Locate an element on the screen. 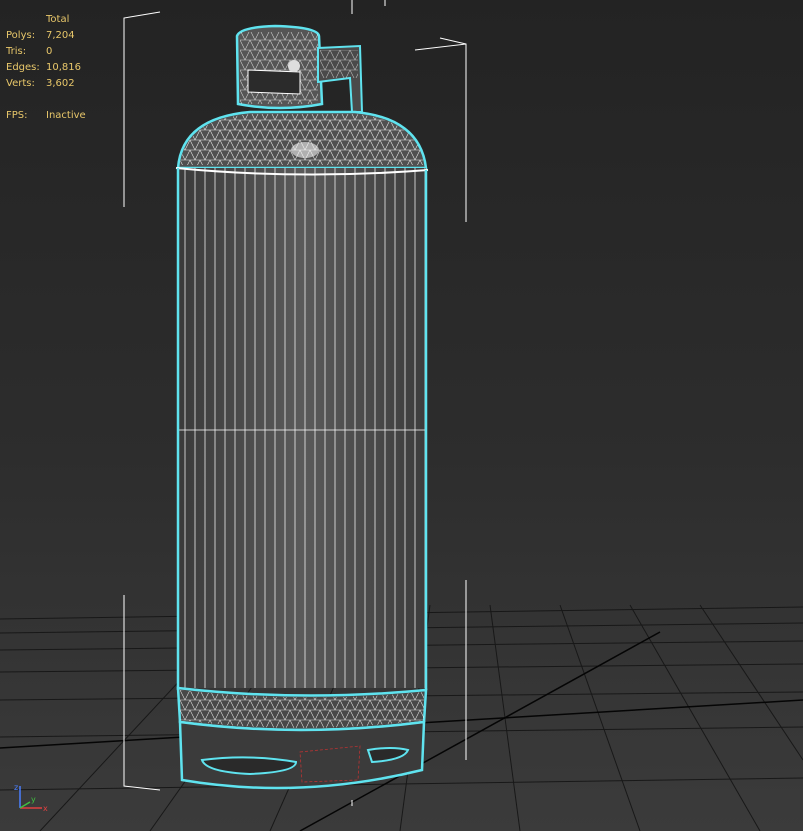  stats-header: Total is located at coordinates (58, 19).